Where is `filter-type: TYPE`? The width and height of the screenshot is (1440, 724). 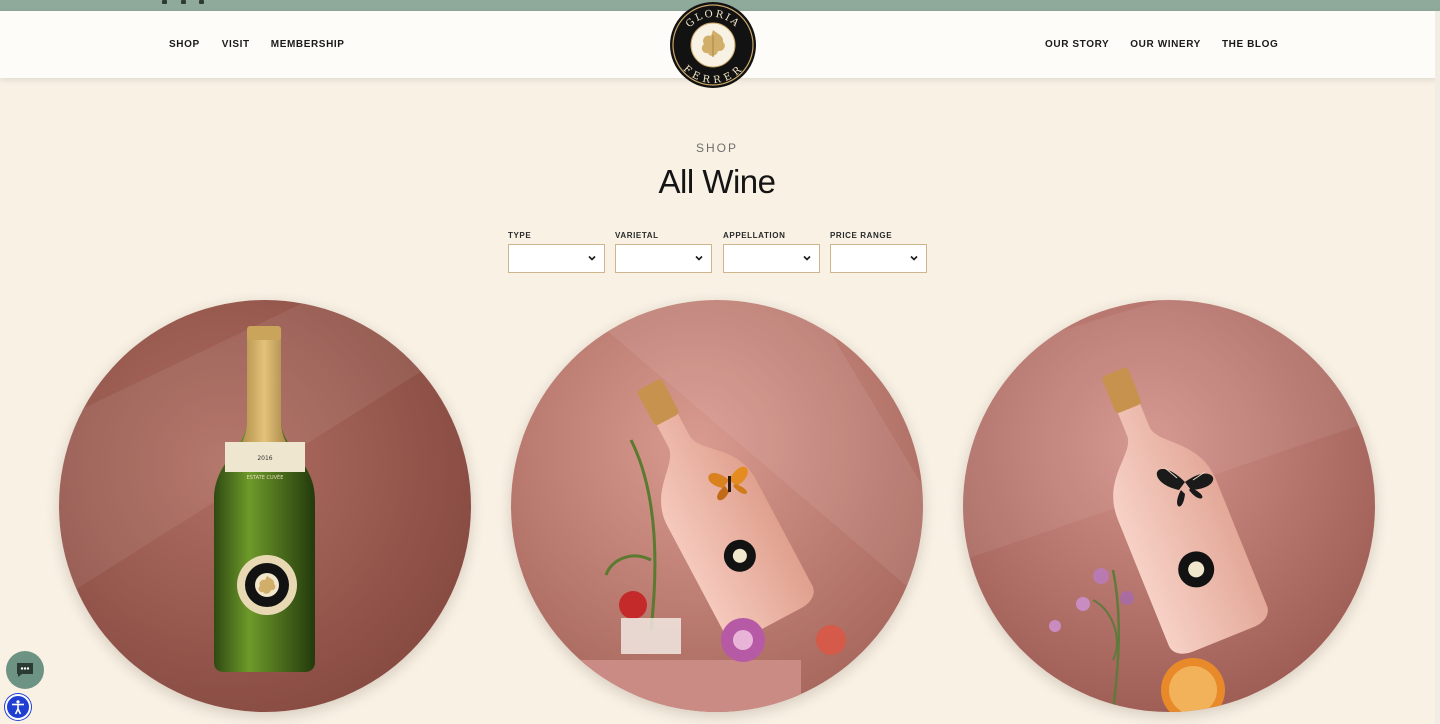
filter-type: TYPE is located at coordinates (556, 252).